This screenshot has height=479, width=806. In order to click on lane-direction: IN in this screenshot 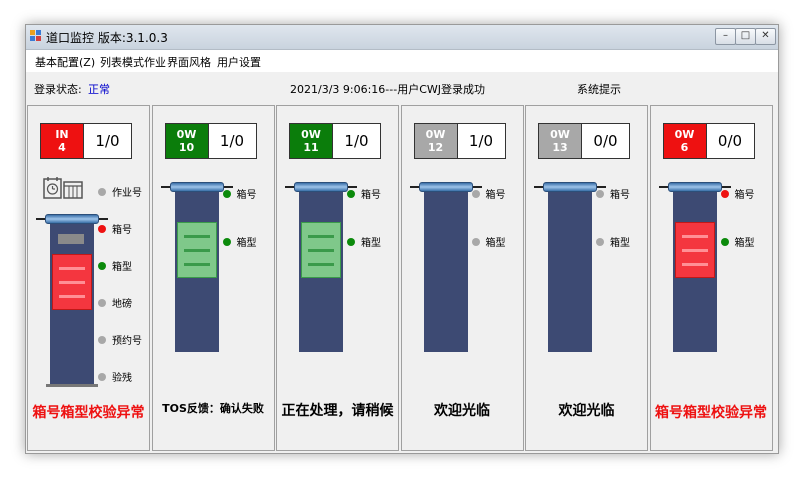, I will do `click(62, 134)`.